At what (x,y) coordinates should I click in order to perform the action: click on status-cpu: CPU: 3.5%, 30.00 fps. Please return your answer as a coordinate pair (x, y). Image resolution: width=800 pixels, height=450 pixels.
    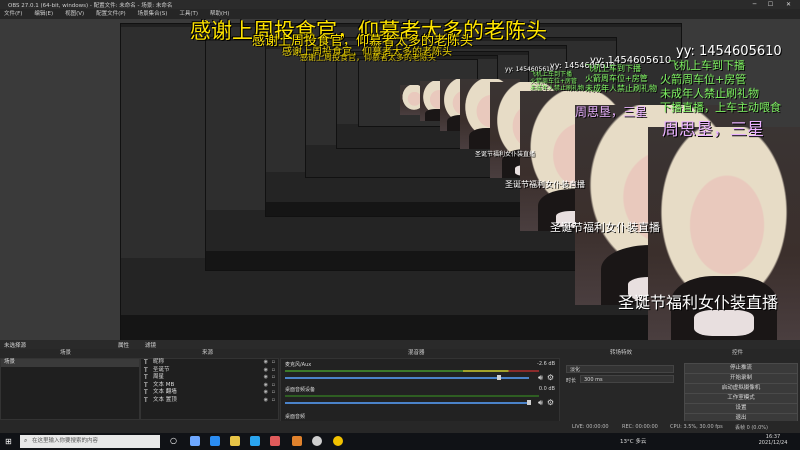
    Looking at the image, I should click on (696, 427).